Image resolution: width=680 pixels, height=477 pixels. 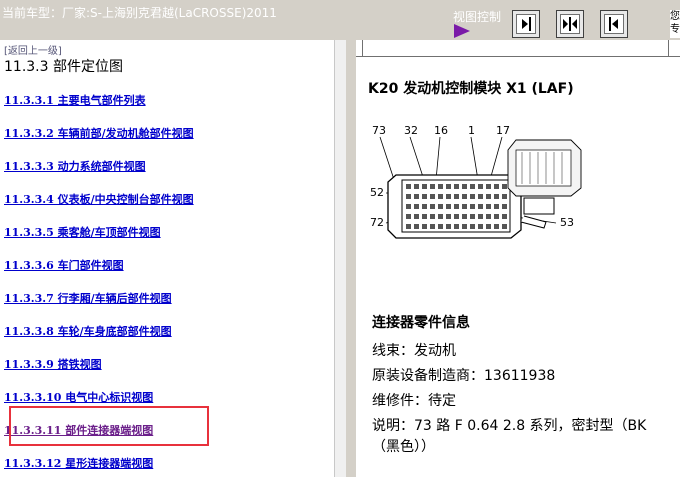 I want to click on pin-label-17: 17, so click(x=503, y=130).